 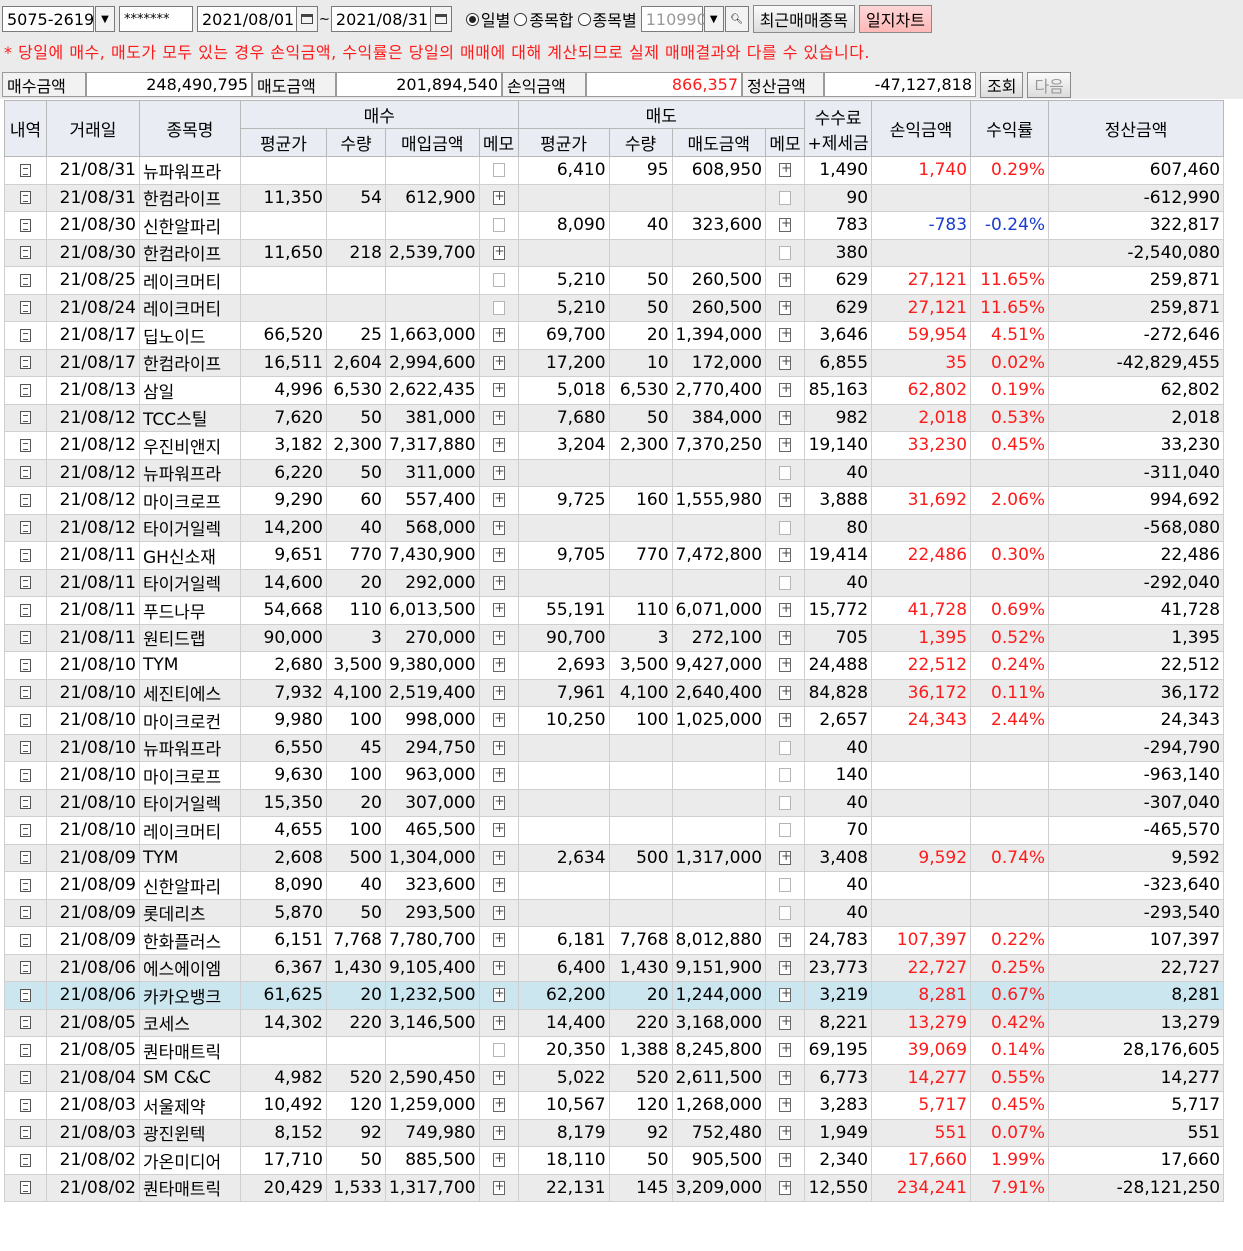 I want to click on stock-code-input: 110990, so click(x=673, y=19).